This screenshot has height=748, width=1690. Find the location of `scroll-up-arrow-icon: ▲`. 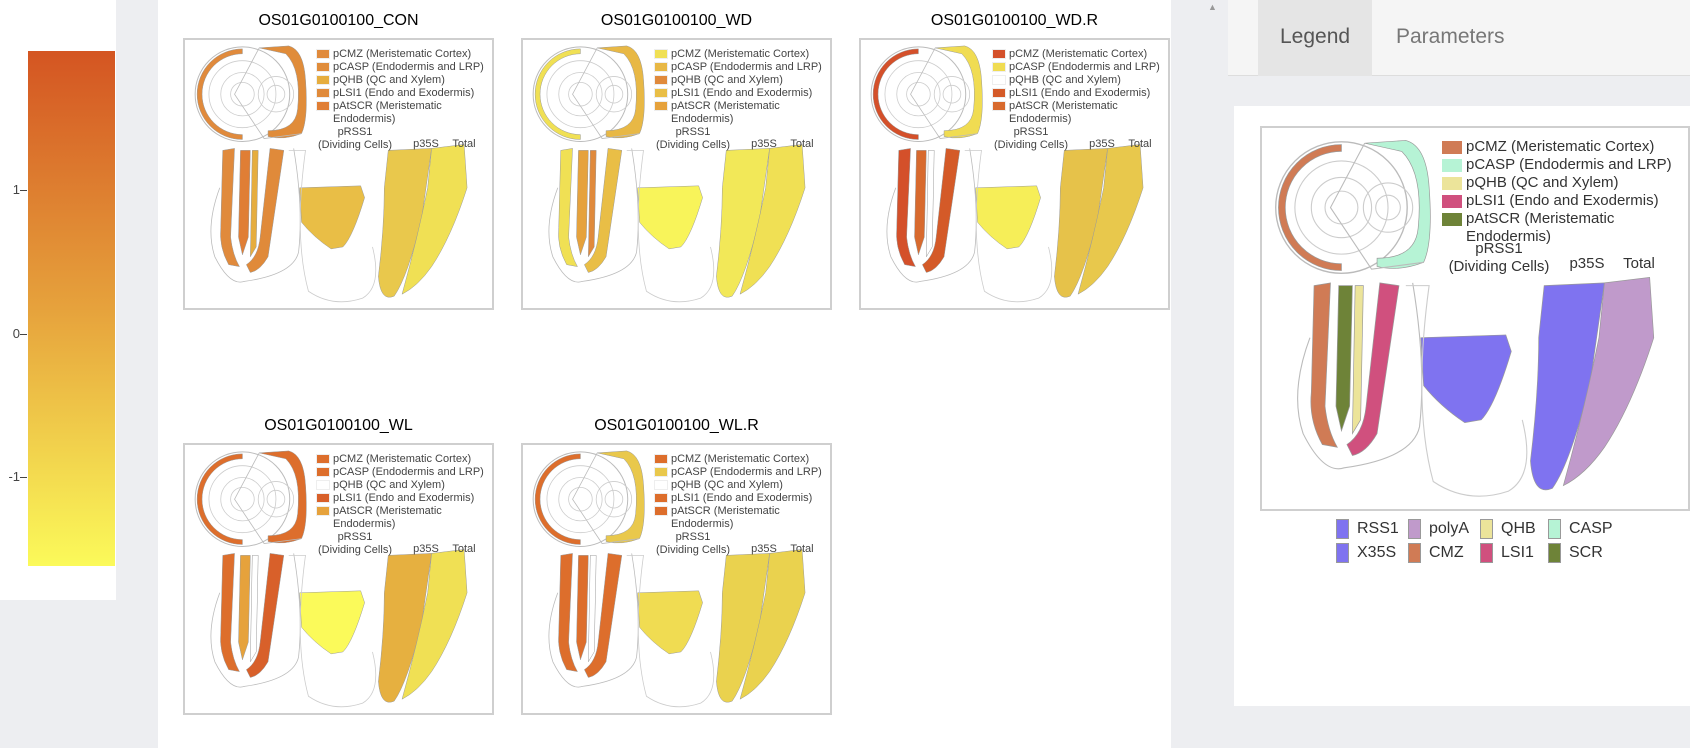

scroll-up-arrow-icon: ▲ is located at coordinates (1212, 7).